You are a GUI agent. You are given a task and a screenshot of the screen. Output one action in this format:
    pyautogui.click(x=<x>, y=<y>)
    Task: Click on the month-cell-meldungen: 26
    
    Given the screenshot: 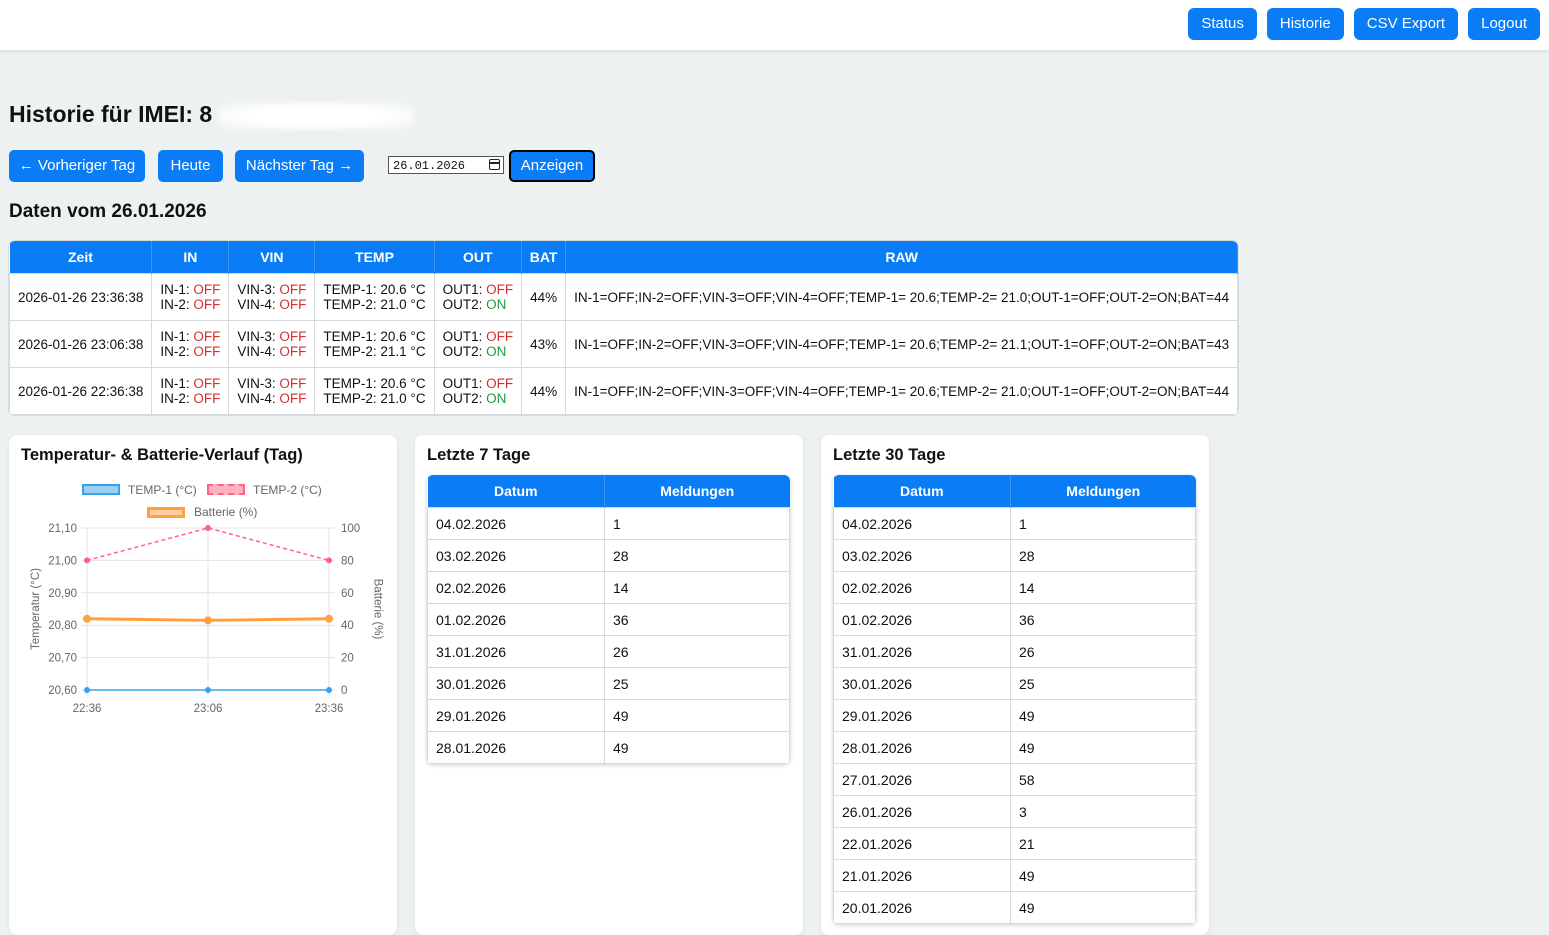 What is the action you would take?
    pyautogui.click(x=1103, y=651)
    